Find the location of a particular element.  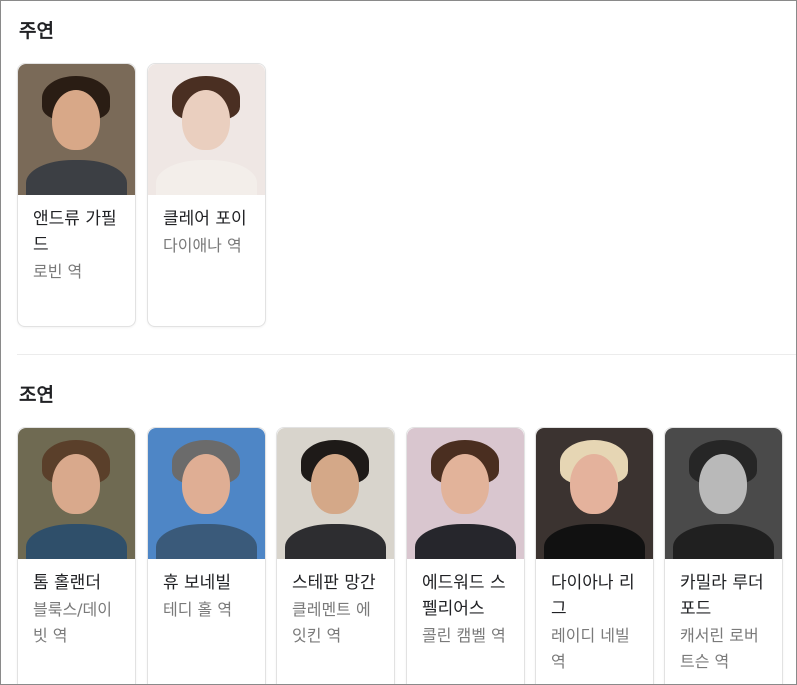

cast-card: 카밀라 루더포드 캐서린 로버트슨 역 is located at coordinates (723, 555).